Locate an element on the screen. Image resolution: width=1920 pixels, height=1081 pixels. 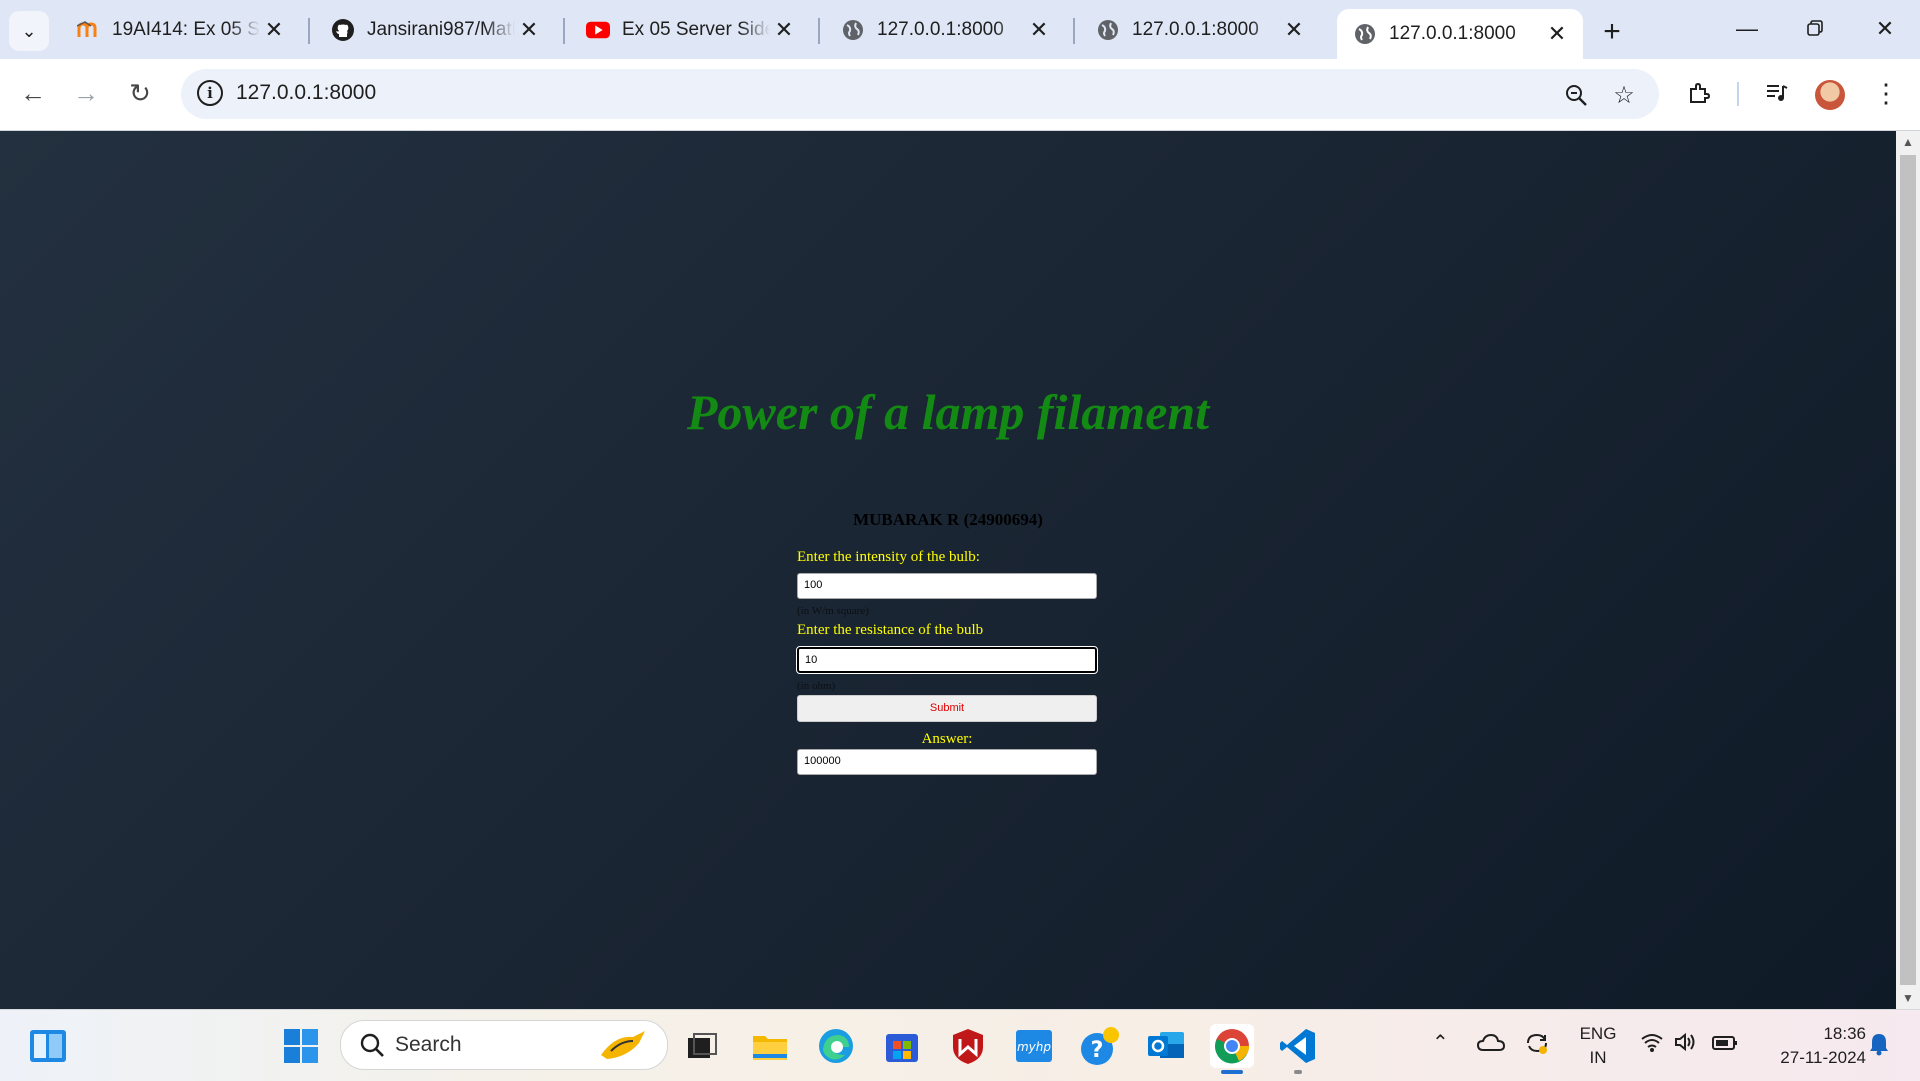
bookmark-star-icon: ☆ is located at coordinates (1624, 95).